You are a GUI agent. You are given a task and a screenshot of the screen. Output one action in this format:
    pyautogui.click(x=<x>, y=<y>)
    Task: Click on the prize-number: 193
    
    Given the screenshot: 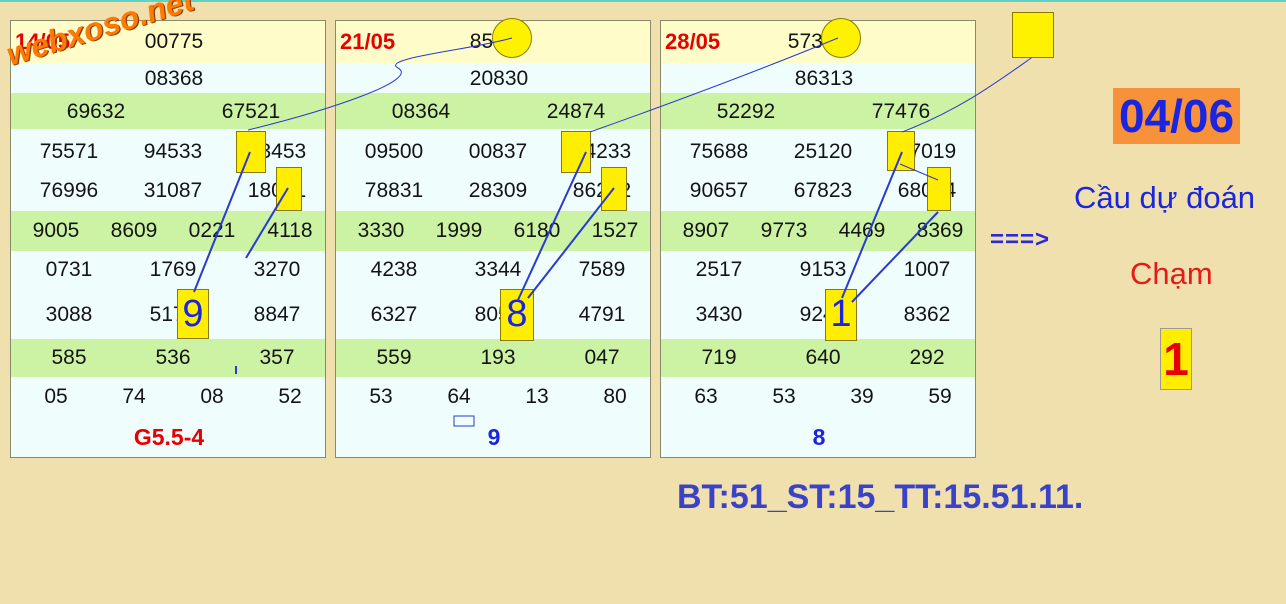 What is the action you would take?
    pyautogui.click(x=498, y=357)
    